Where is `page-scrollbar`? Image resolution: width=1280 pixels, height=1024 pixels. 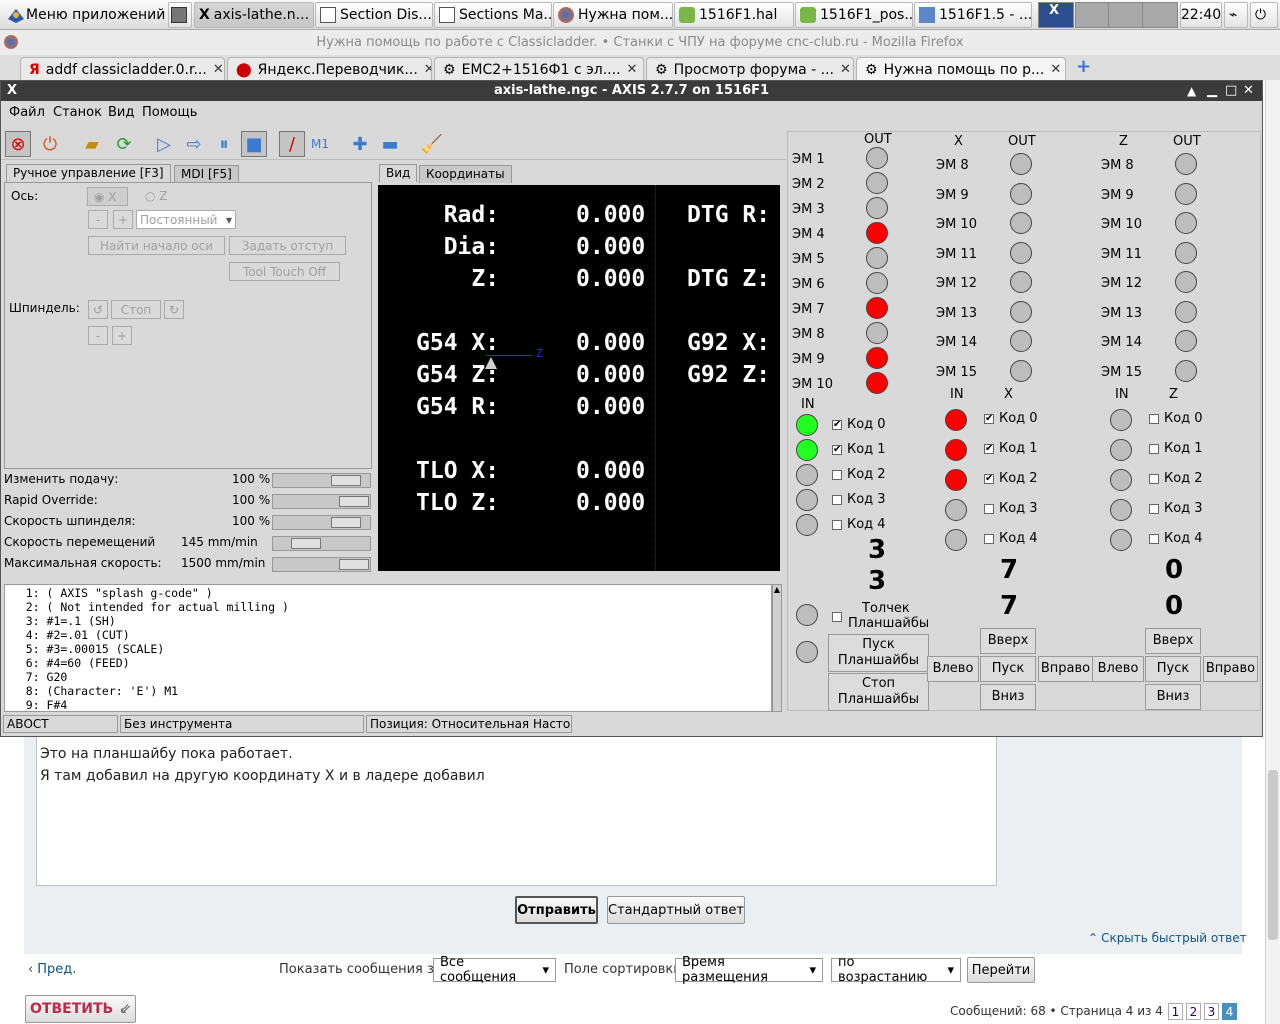 page-scrollbar is located at coordinates (1272, 552).